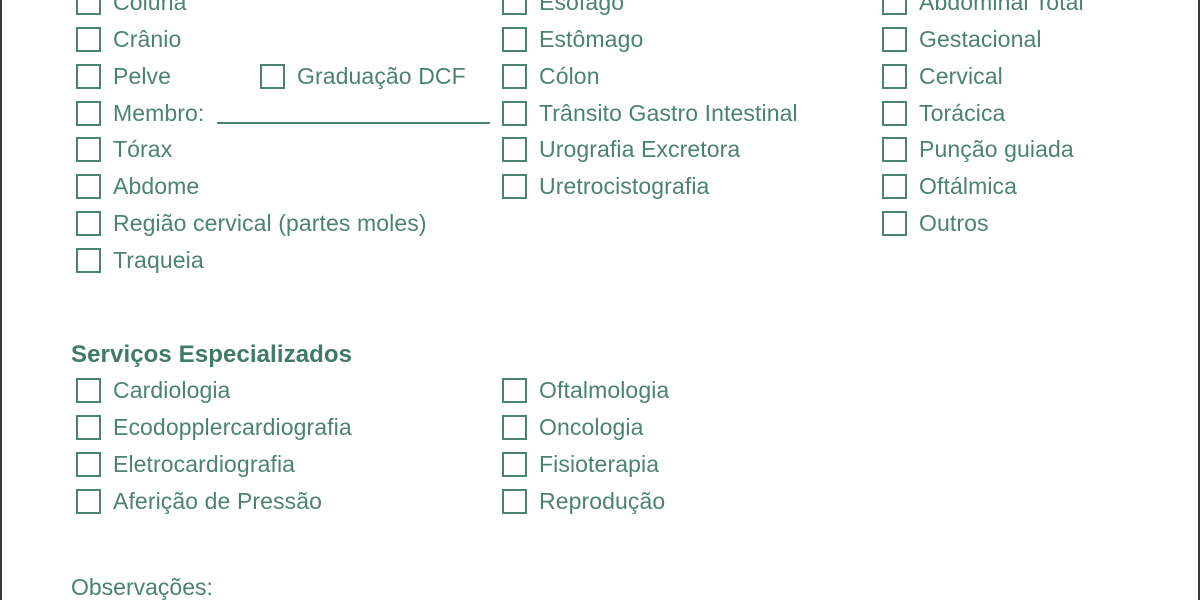 The width and height of the screenshot is (1200, 600). Describe the element at coordinates (147, 39) in the screenshot. I see `checkbox-label: Crânio` at that location.